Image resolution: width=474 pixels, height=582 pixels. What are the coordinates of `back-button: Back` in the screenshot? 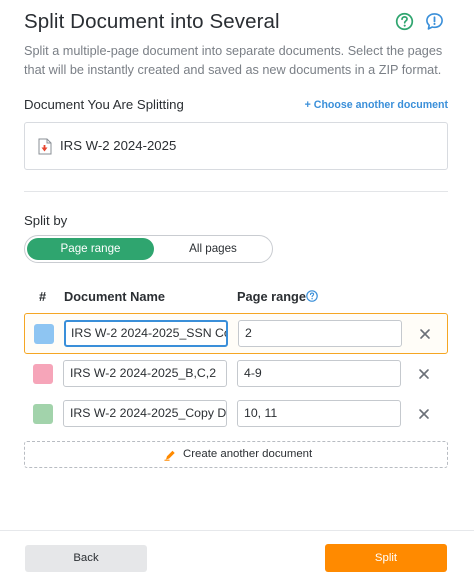 It's located at (86, 558).